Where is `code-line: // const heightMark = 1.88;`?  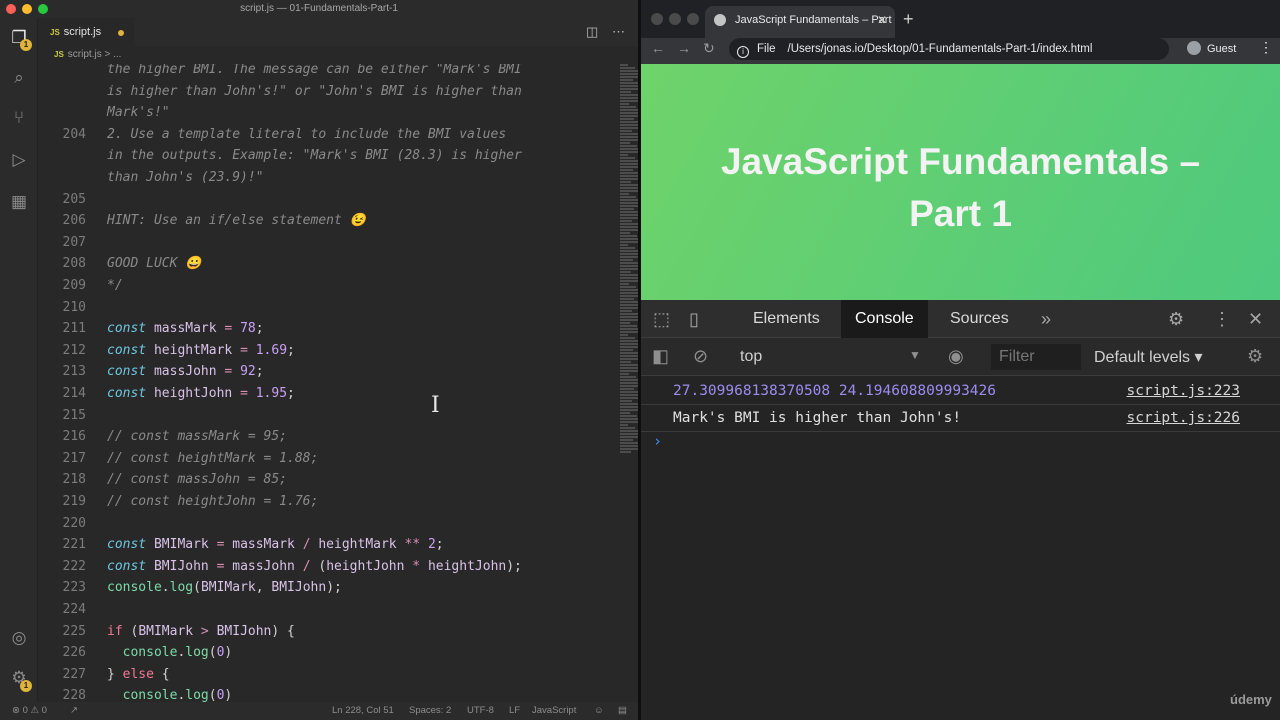 code-line: // const heightMark = 1.88; is located at coordinates (342, 459).